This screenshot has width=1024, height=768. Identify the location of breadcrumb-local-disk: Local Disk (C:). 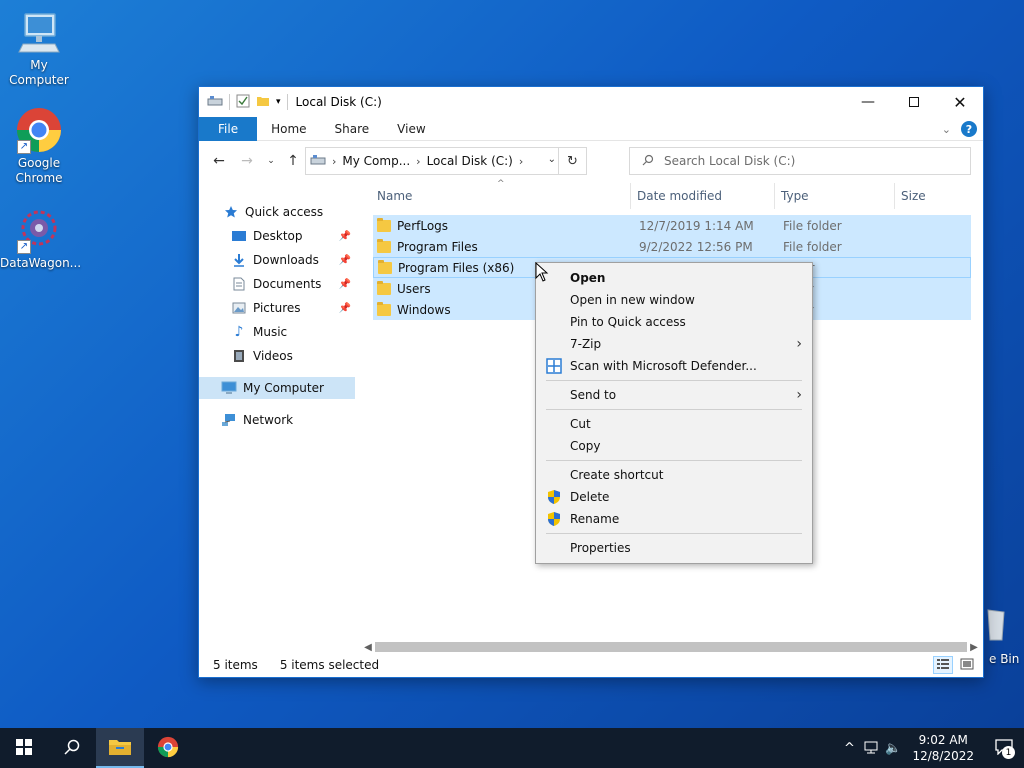
(470, 161).